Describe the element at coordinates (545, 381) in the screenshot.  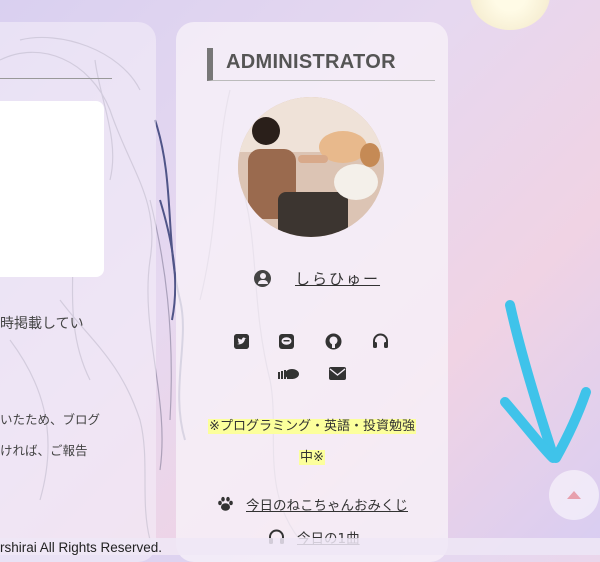
I see `arrow-annotation` at that location.